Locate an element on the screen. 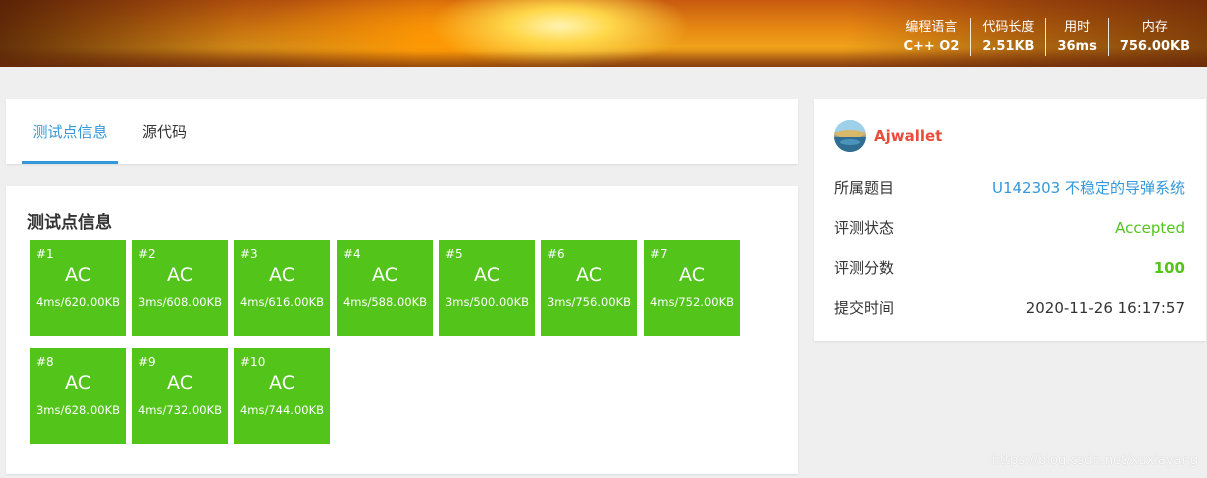 This screenshot has width=1207, height=478. test-case-detail: 4ms/744.00KB is located at coordinates (282, 410).